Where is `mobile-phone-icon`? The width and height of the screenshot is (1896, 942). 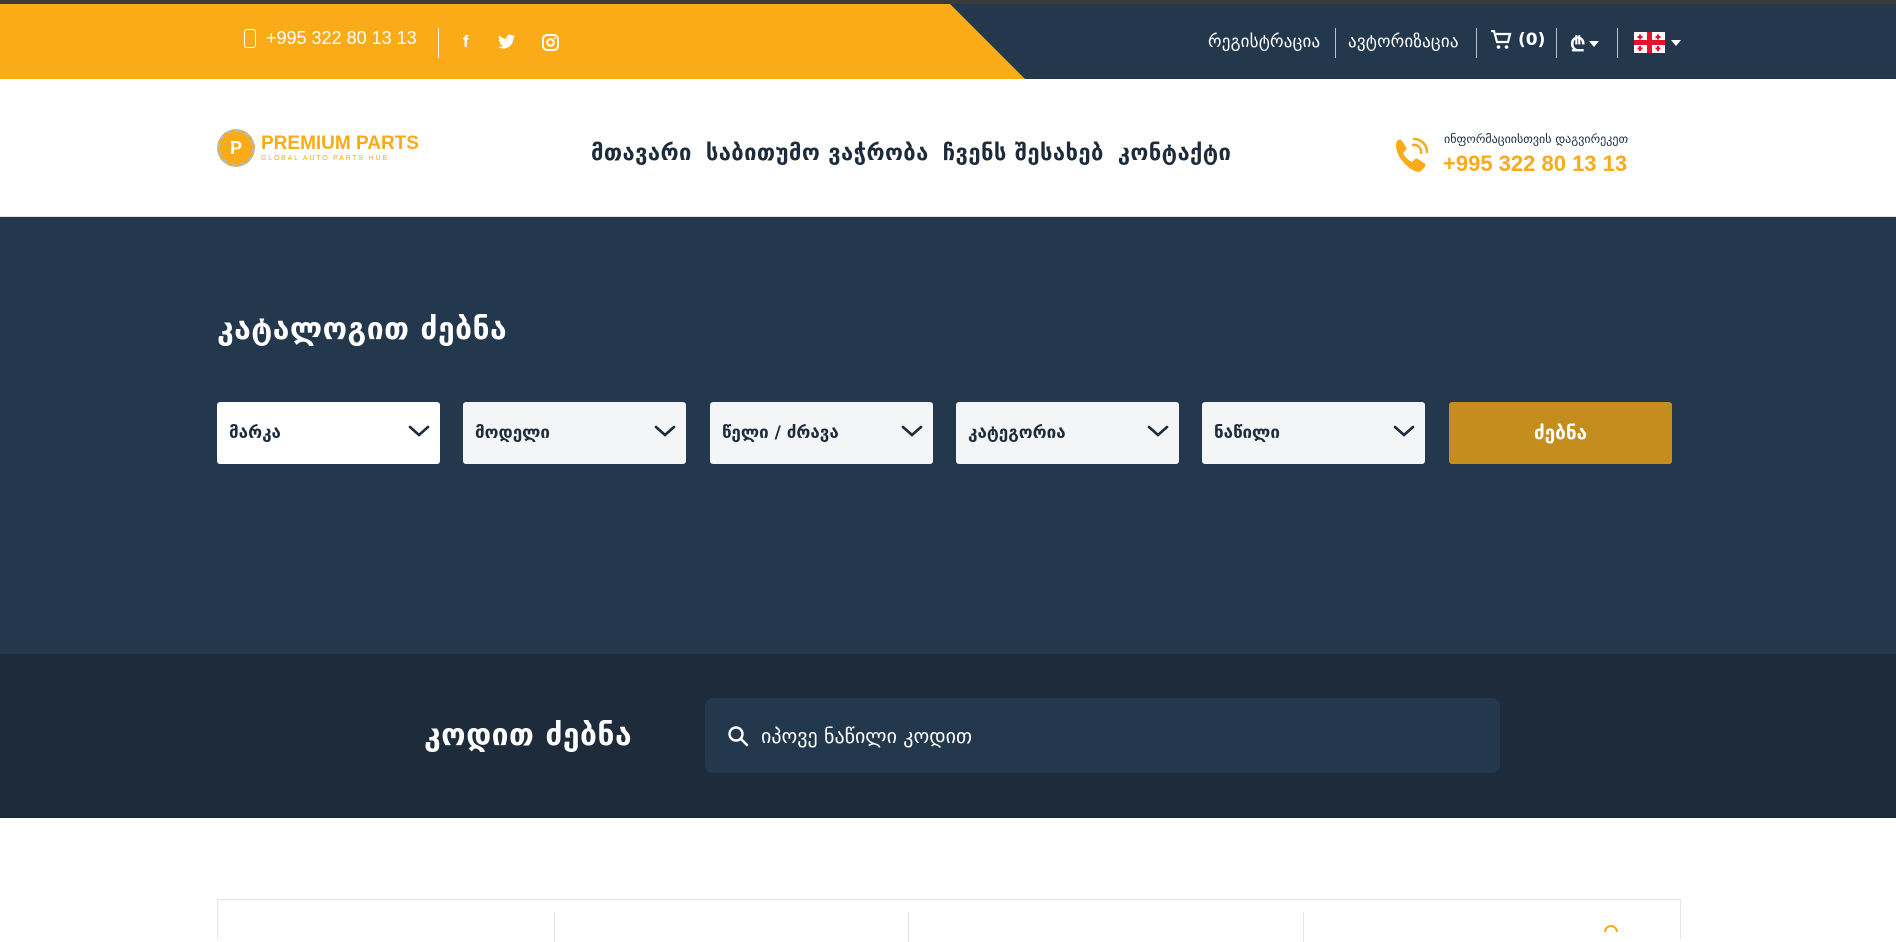
mobile-phone-icon is located at coordinates (250, 38).